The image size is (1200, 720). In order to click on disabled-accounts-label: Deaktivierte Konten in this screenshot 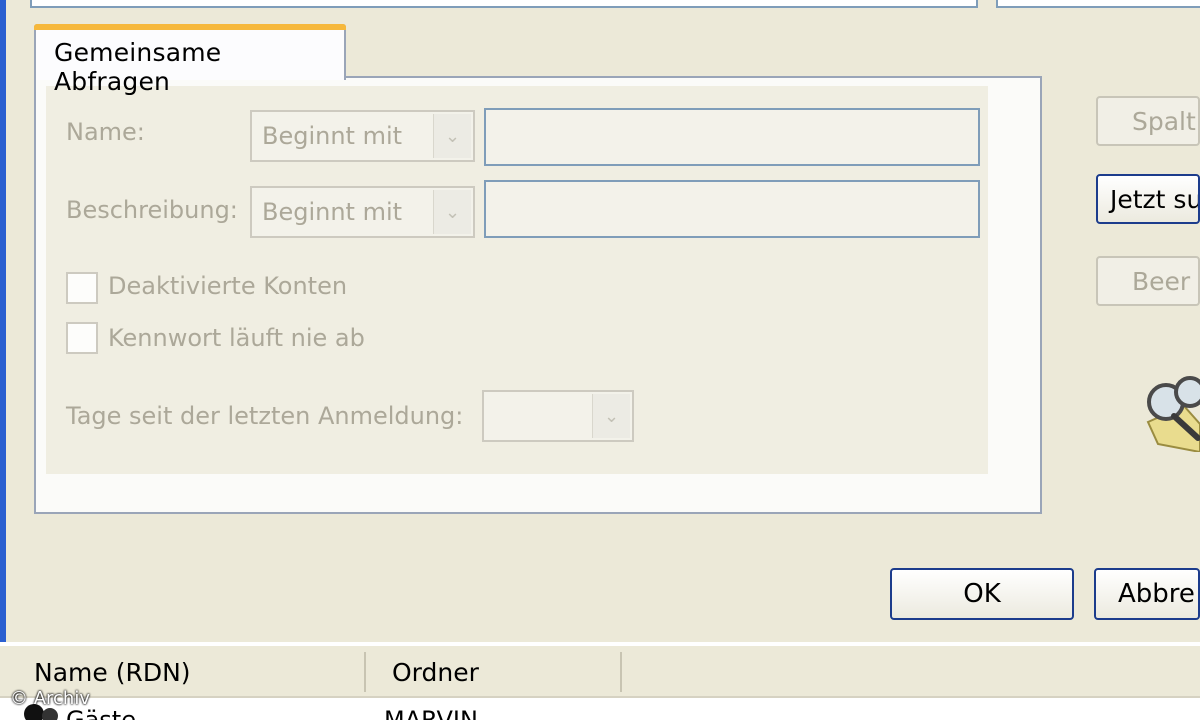, I will do `click(228, 286)`.